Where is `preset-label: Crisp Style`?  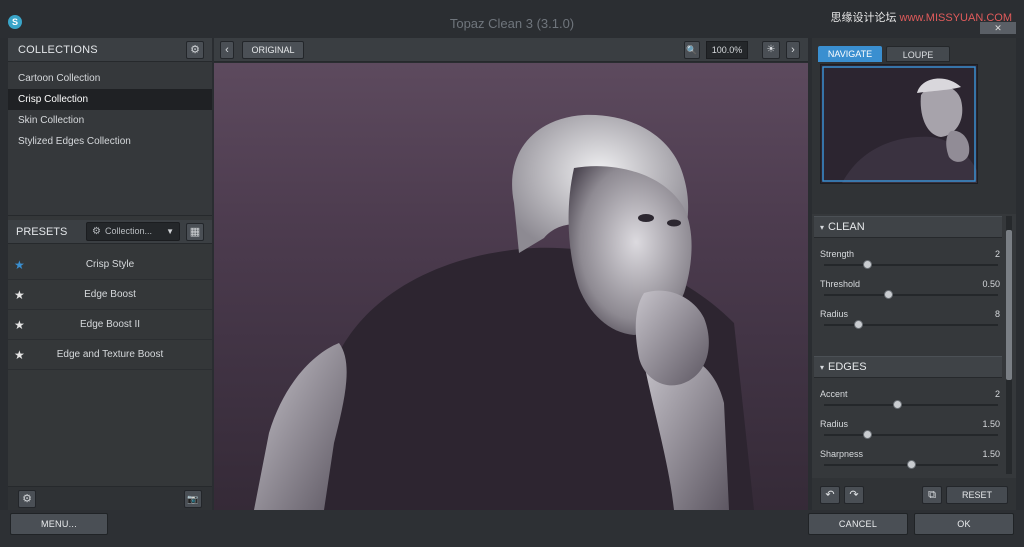 preset-label: Crisp Style is located at coordinates (110, 264).